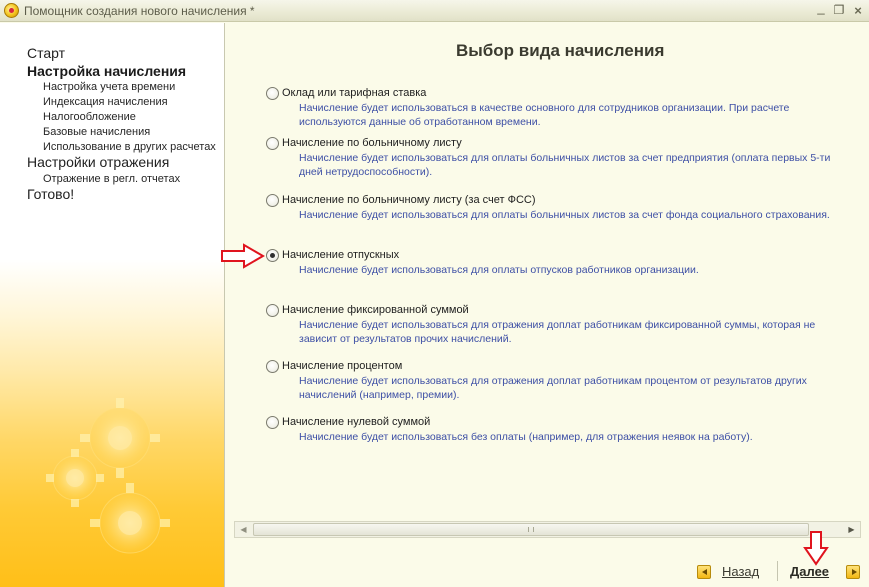  Describe the element at coordinates (46, 53) in the screenshot. I see `step-start: Старт` at that location.